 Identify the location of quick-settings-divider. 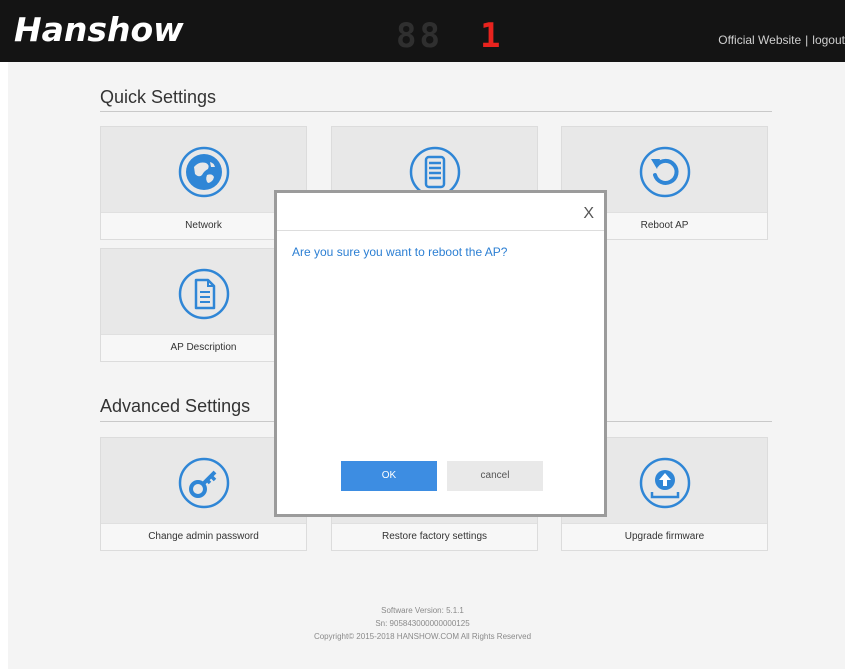
(436, 111).